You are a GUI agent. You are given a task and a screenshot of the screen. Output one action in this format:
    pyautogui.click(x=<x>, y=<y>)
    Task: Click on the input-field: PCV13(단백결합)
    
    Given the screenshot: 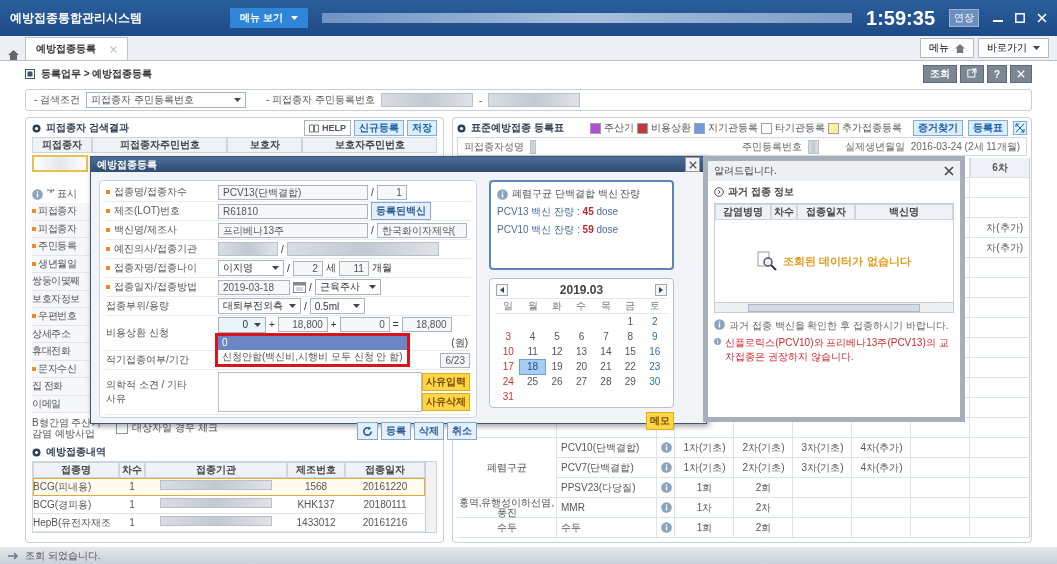 What is the action you would take?
    pyautogui.click(x=293, y=192)
    